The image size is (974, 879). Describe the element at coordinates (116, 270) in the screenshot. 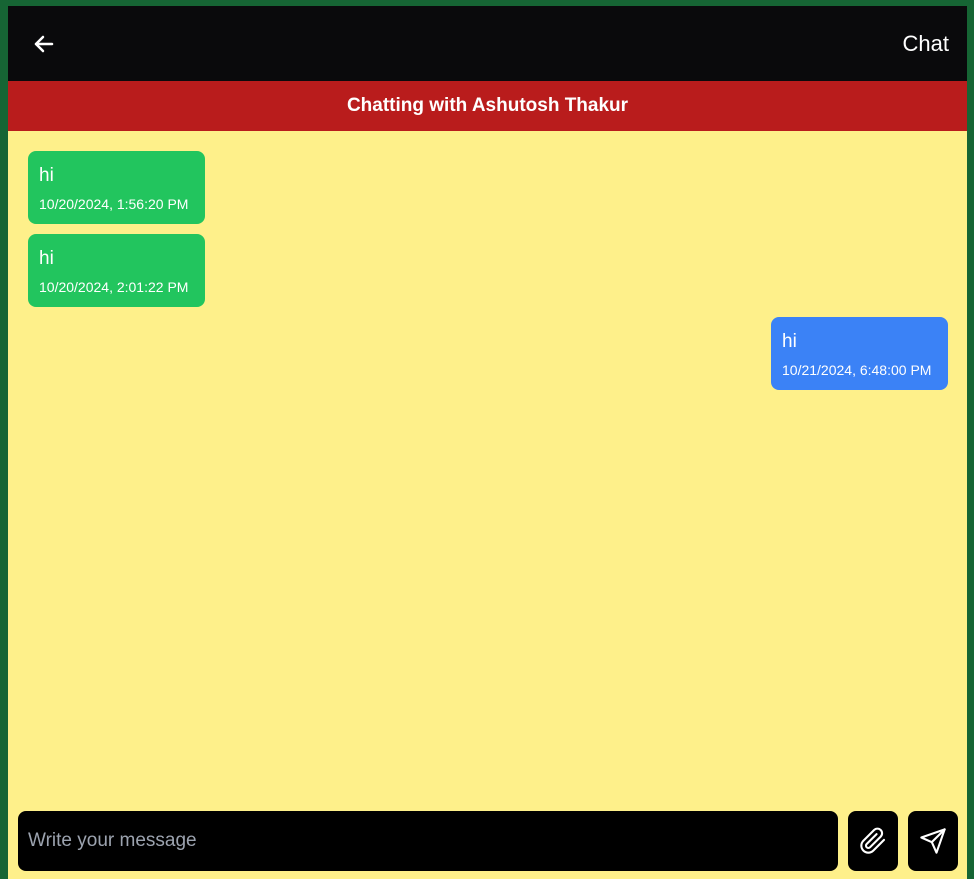

I see `message-bubble-received: hi 10/20/2024, 2:01:22 PM` at that location.